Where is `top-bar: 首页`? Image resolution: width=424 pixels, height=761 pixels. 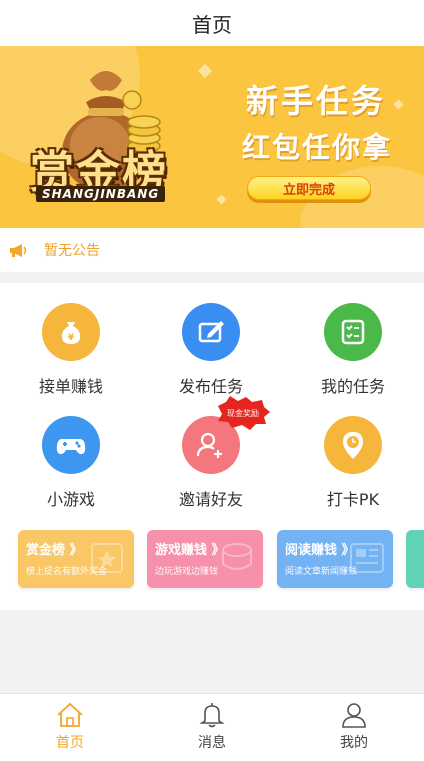
top-bar: 首页 is located at coordinates (212, 23).